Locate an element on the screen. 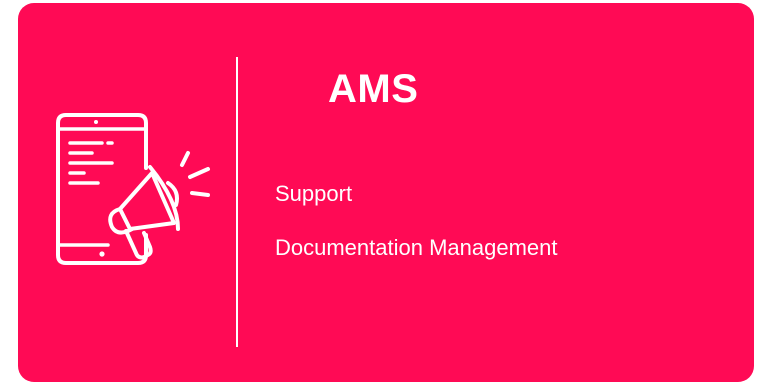  phone-megaphone-icon is located at coordinates (148, 190).